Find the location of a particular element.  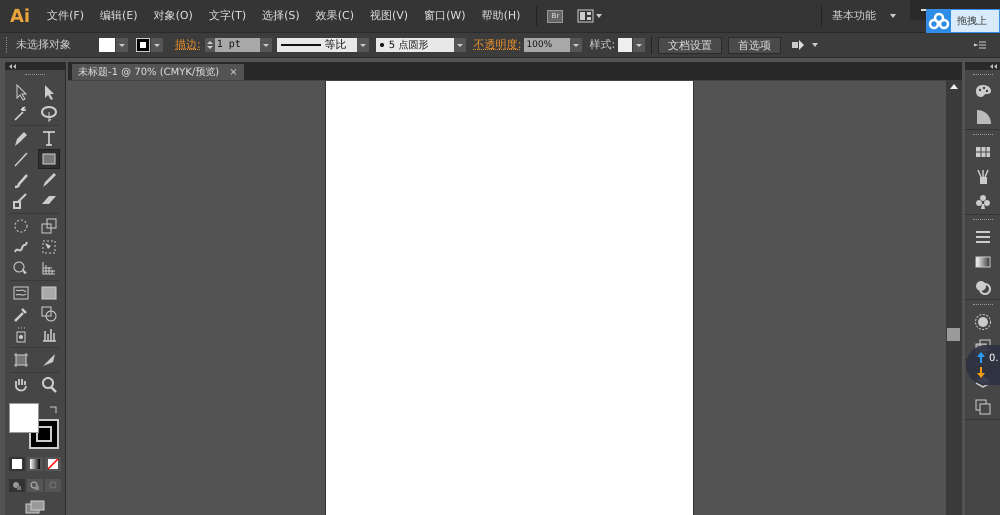

caret-icon is located at coordinates (893, 16).